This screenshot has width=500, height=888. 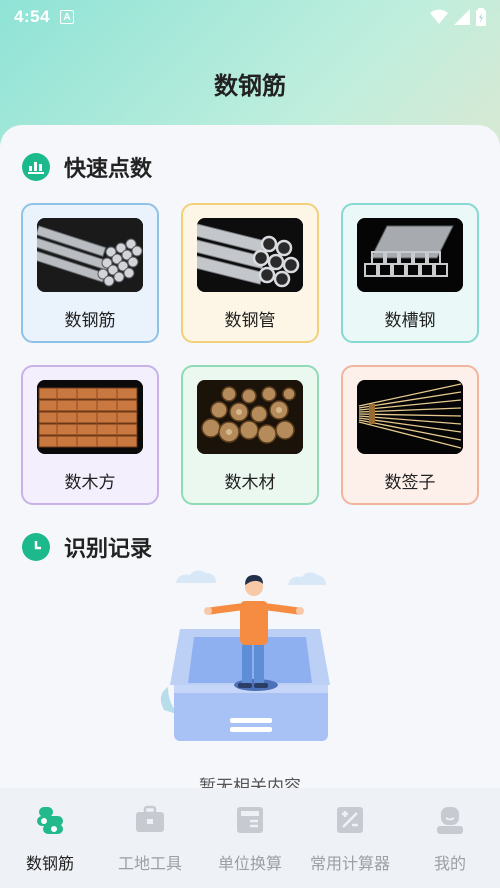 I want to click on wifi-icon, so click(x=439, y=16).